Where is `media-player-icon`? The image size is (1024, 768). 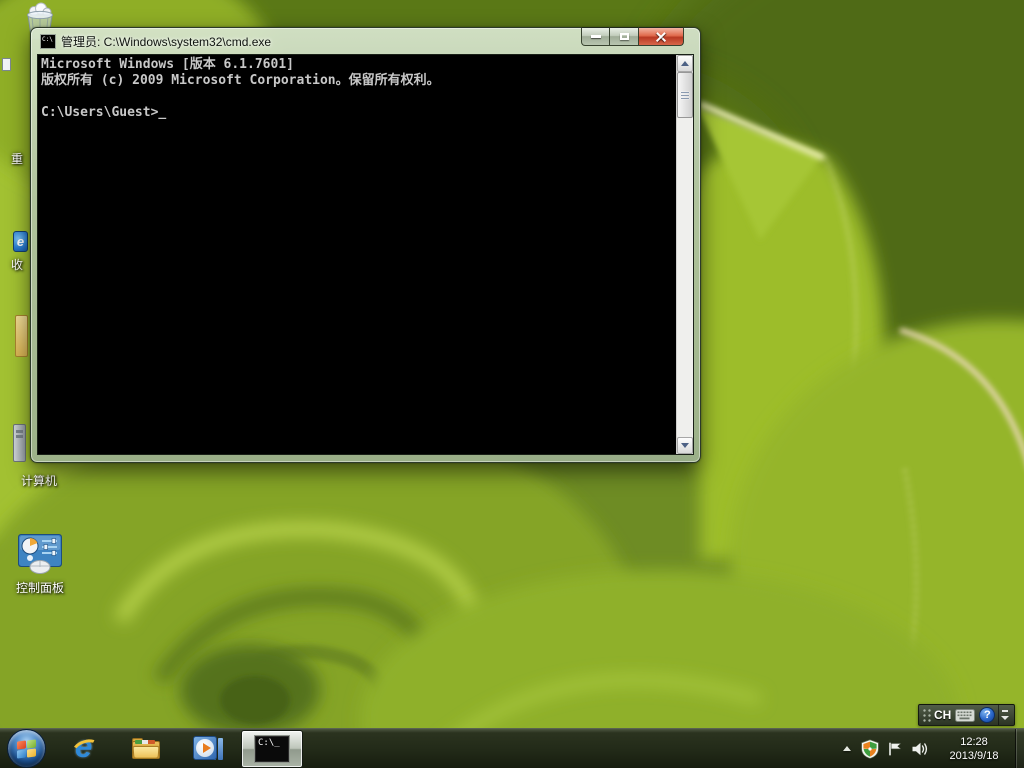
media-player-icon is located at coordinates (208, 749).